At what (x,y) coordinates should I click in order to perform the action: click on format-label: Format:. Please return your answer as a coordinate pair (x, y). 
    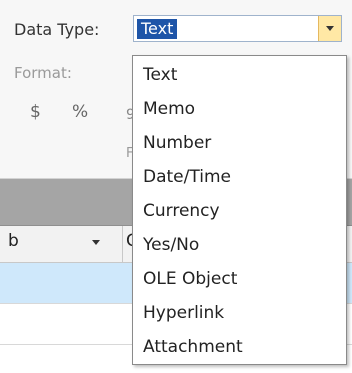
    Looking at the image, I should click on (43, 73).